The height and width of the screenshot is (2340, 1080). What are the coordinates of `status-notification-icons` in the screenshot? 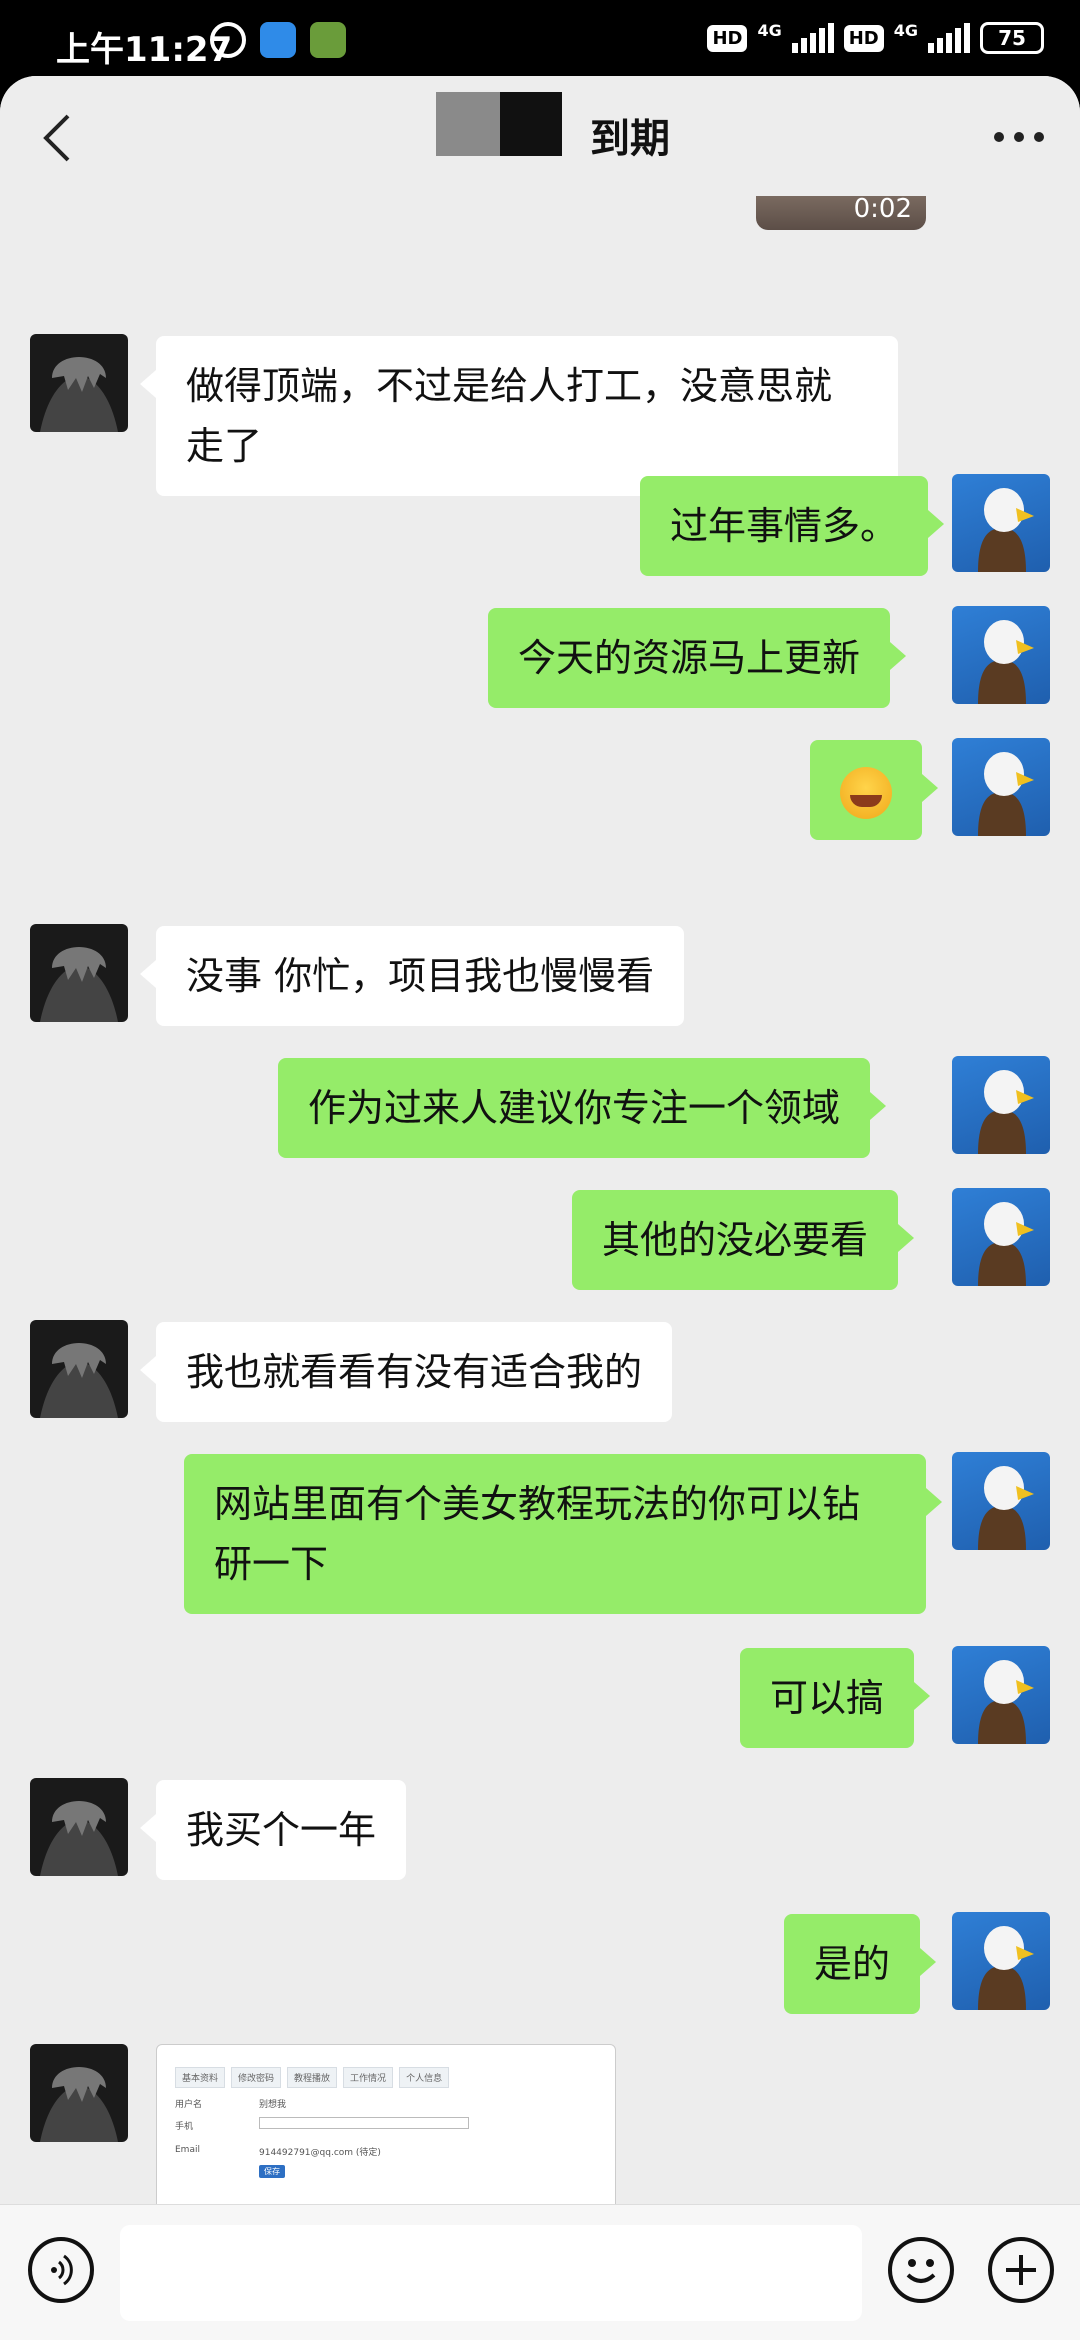 It's located at (278, 40).